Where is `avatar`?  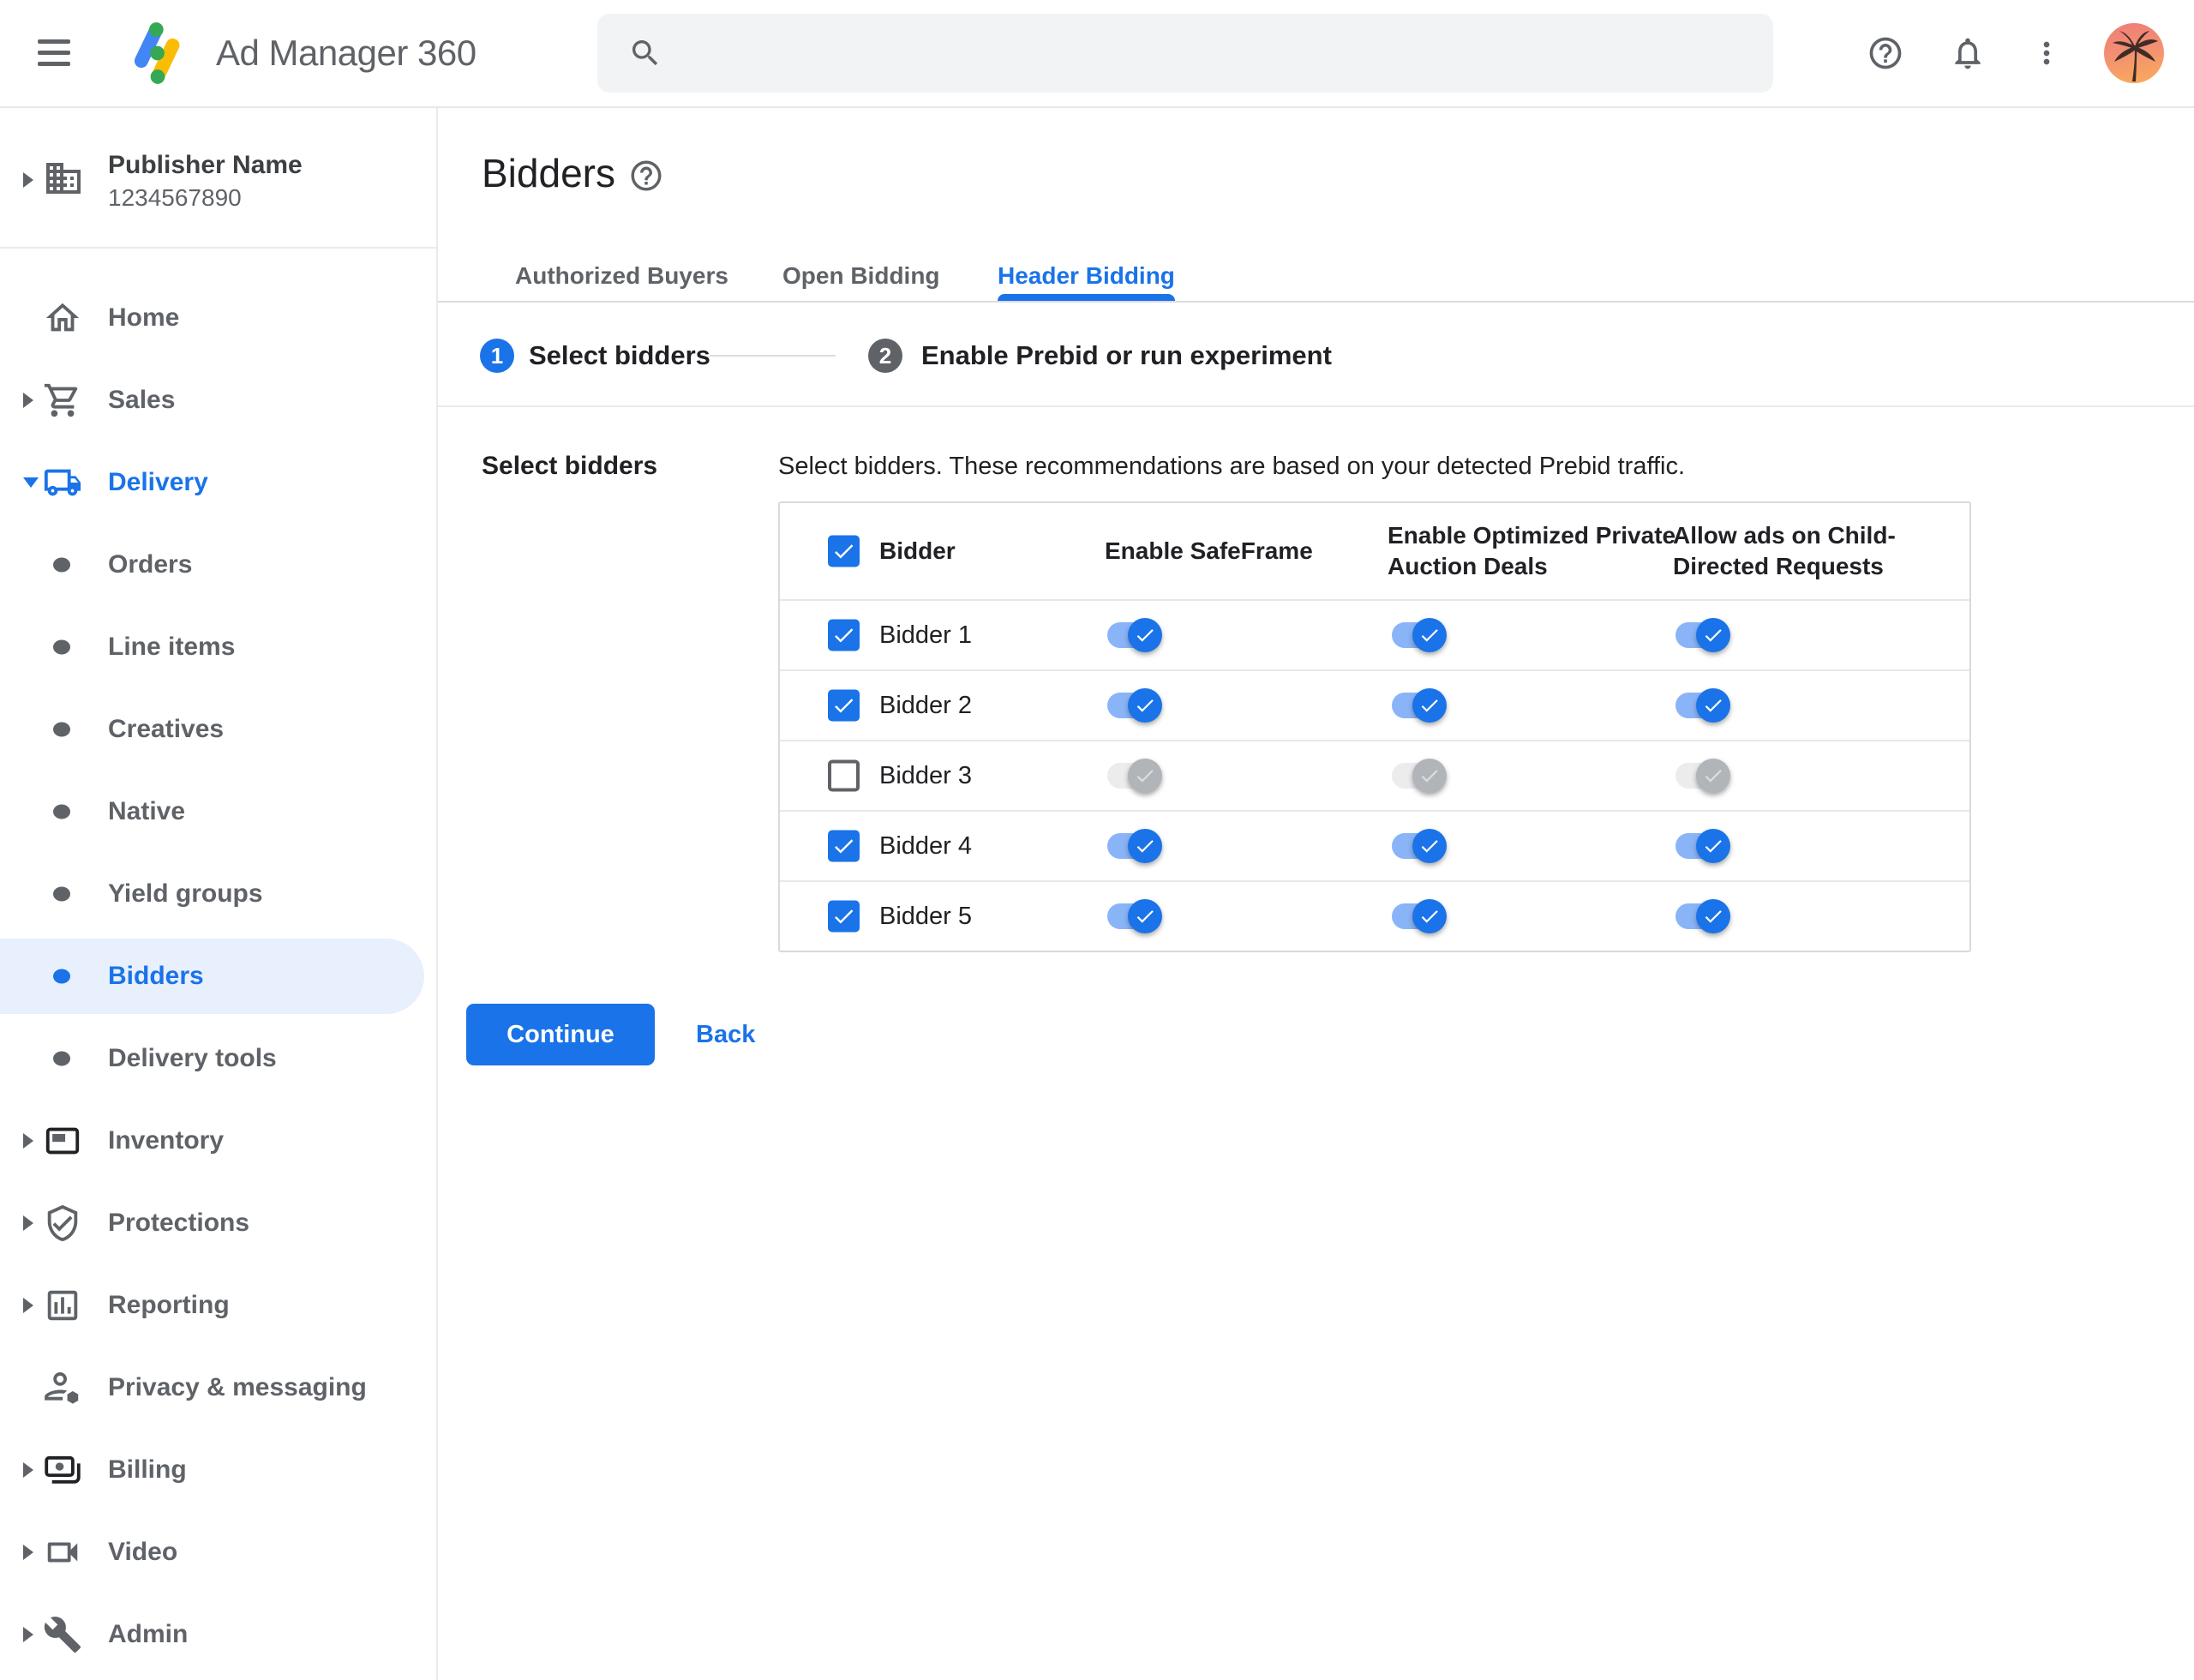 avatar is located at coordinates (2134, 53).